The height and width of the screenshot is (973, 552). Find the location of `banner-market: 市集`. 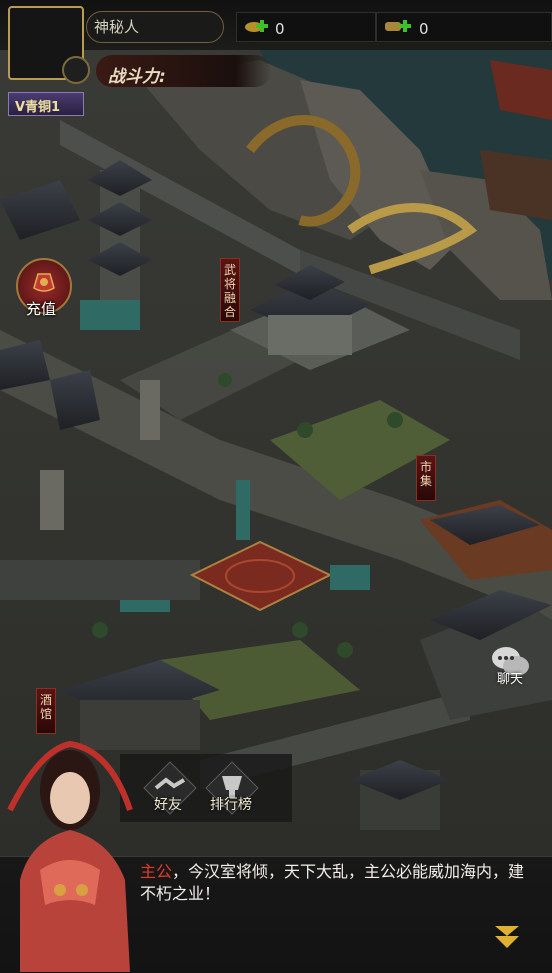

banner-market: 市集 is located at coordinates (426, 478).